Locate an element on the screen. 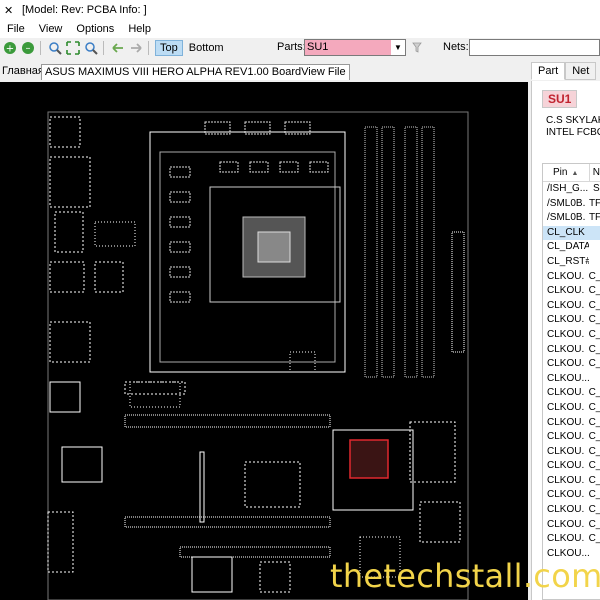 The width and height of the screenshot is (600, 600). zoom-in-icon: + is located at coordinates (10, 48).